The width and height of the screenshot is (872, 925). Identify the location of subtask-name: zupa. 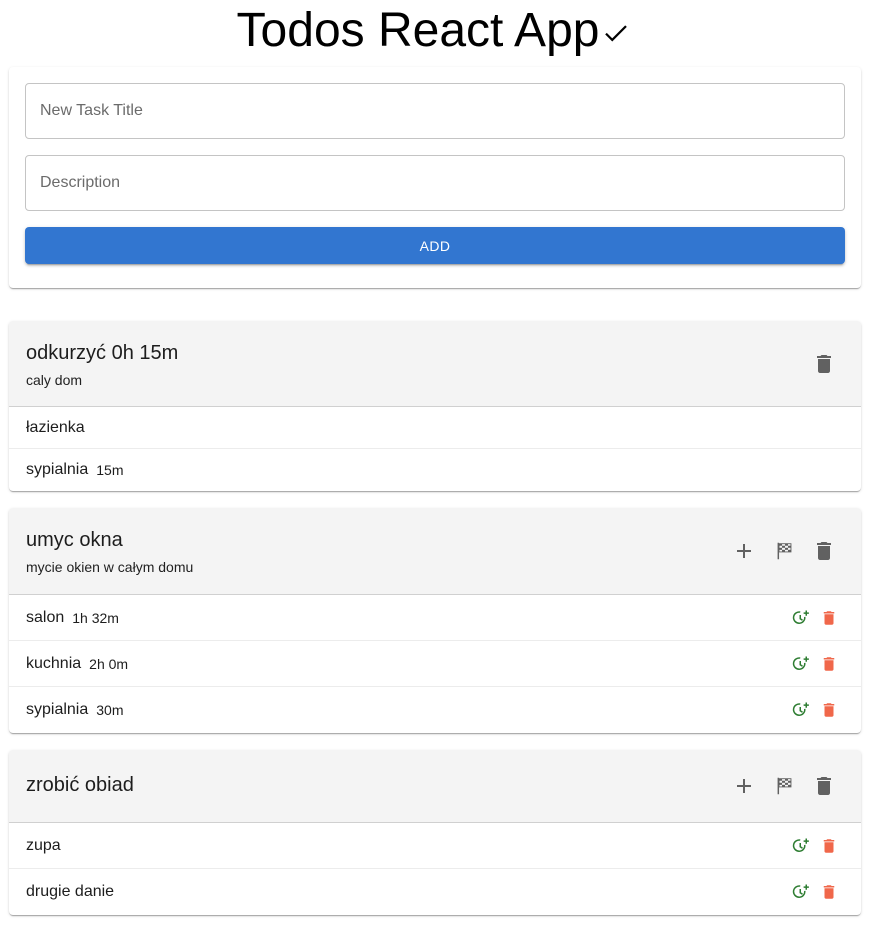
(43, 845).